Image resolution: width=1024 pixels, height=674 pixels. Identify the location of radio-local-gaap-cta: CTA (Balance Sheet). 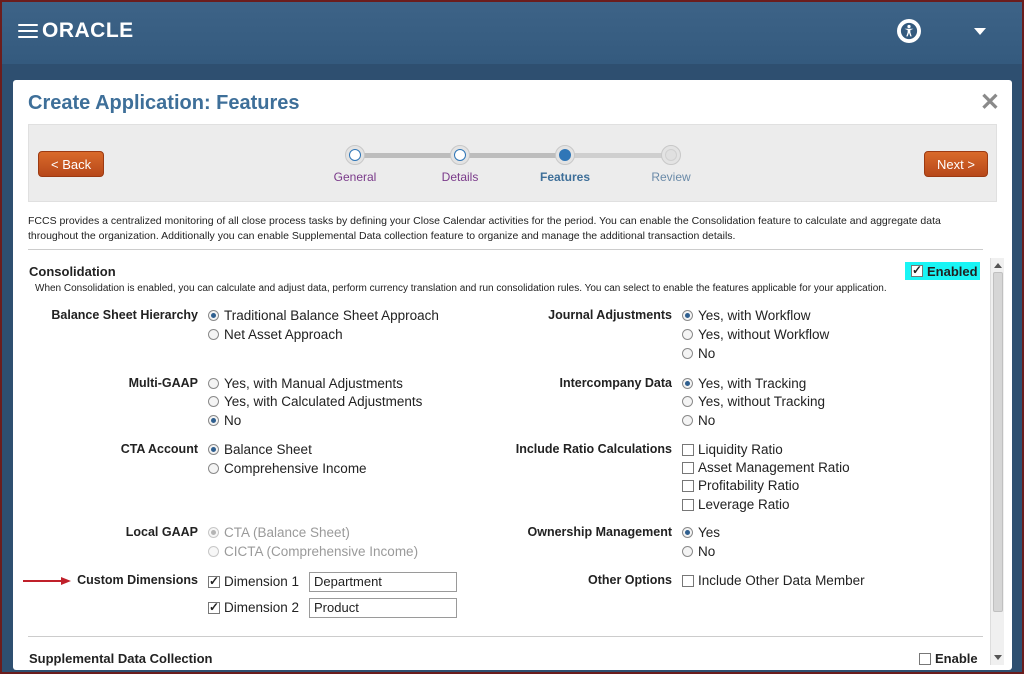
(279, 532).